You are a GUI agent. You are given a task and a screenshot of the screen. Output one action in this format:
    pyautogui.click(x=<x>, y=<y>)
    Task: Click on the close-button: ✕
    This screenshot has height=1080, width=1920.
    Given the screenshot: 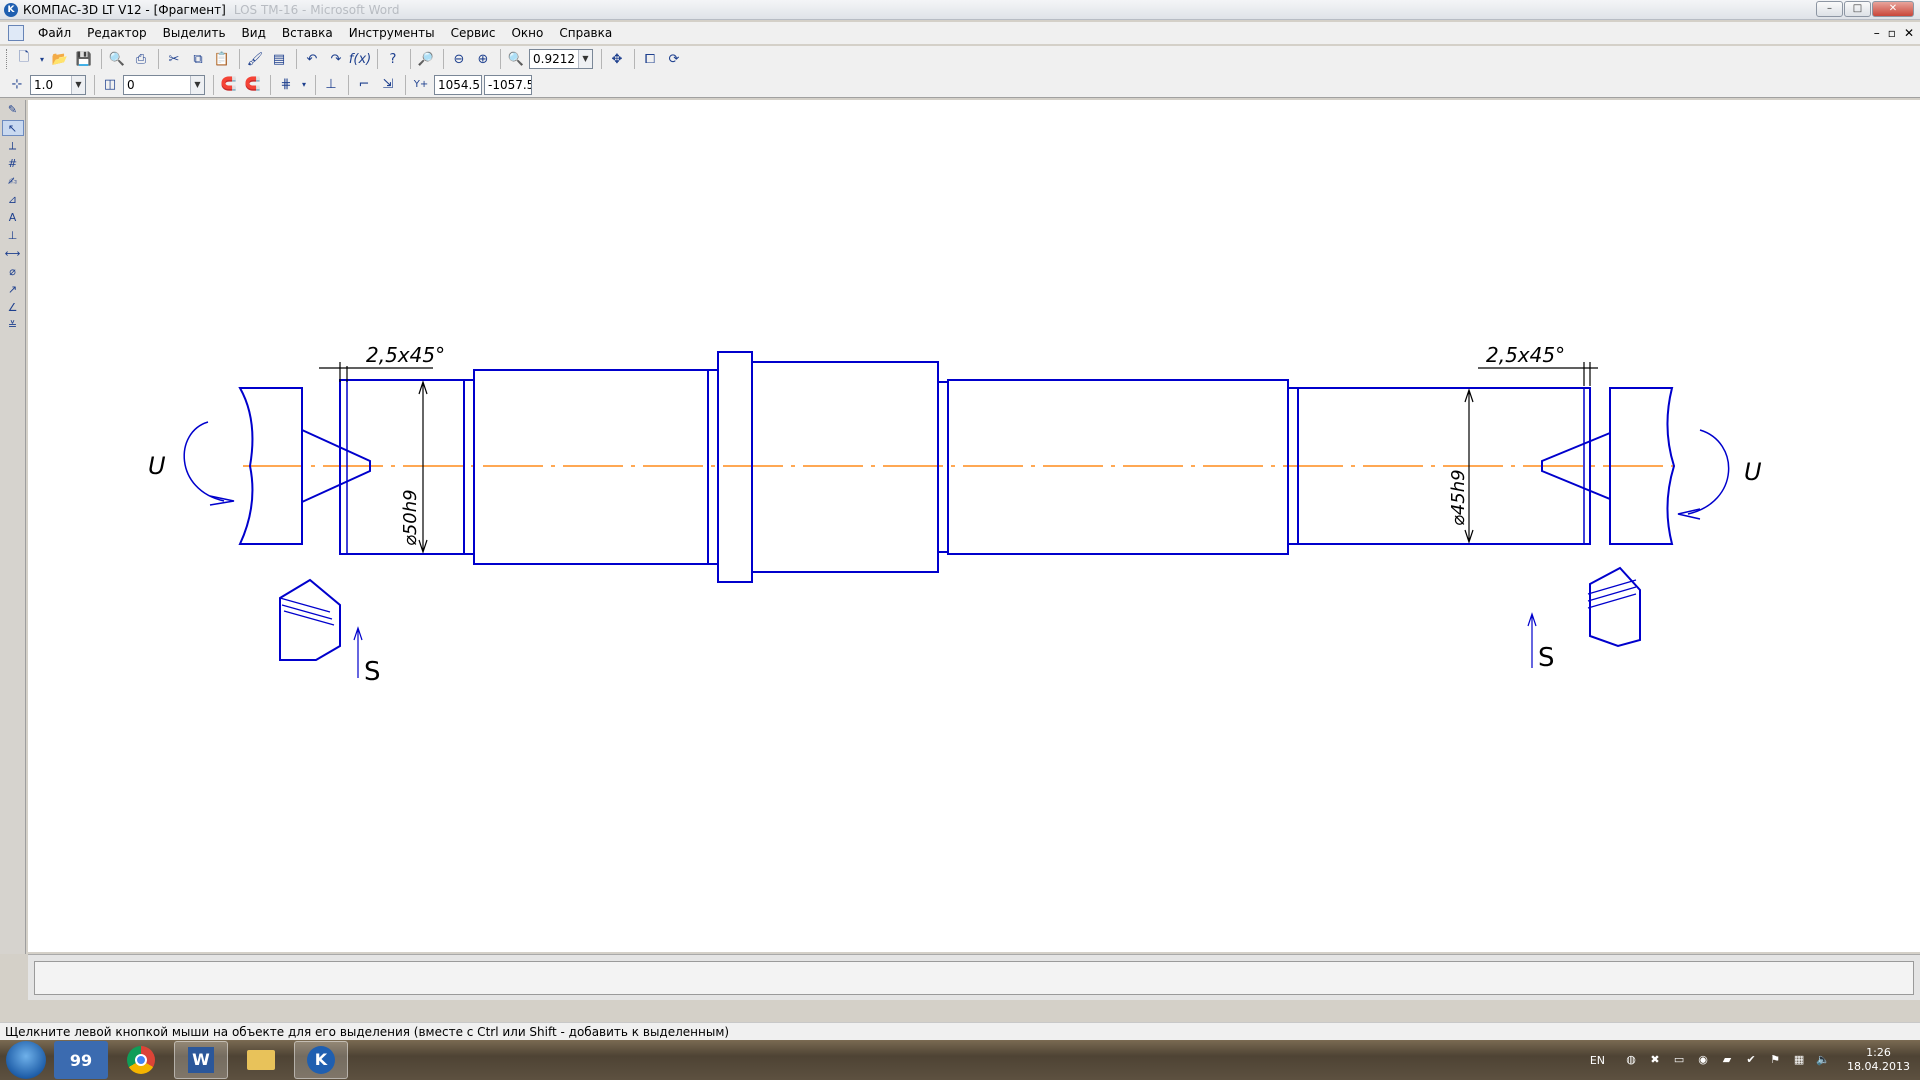 What is the action you would take?
    pyautogui.click(x=1893, y=9)
    